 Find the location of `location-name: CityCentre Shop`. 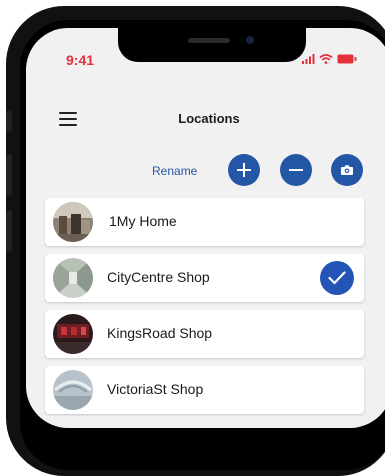

location-name: CityCentre Shop is located at coordinates (158, 277).